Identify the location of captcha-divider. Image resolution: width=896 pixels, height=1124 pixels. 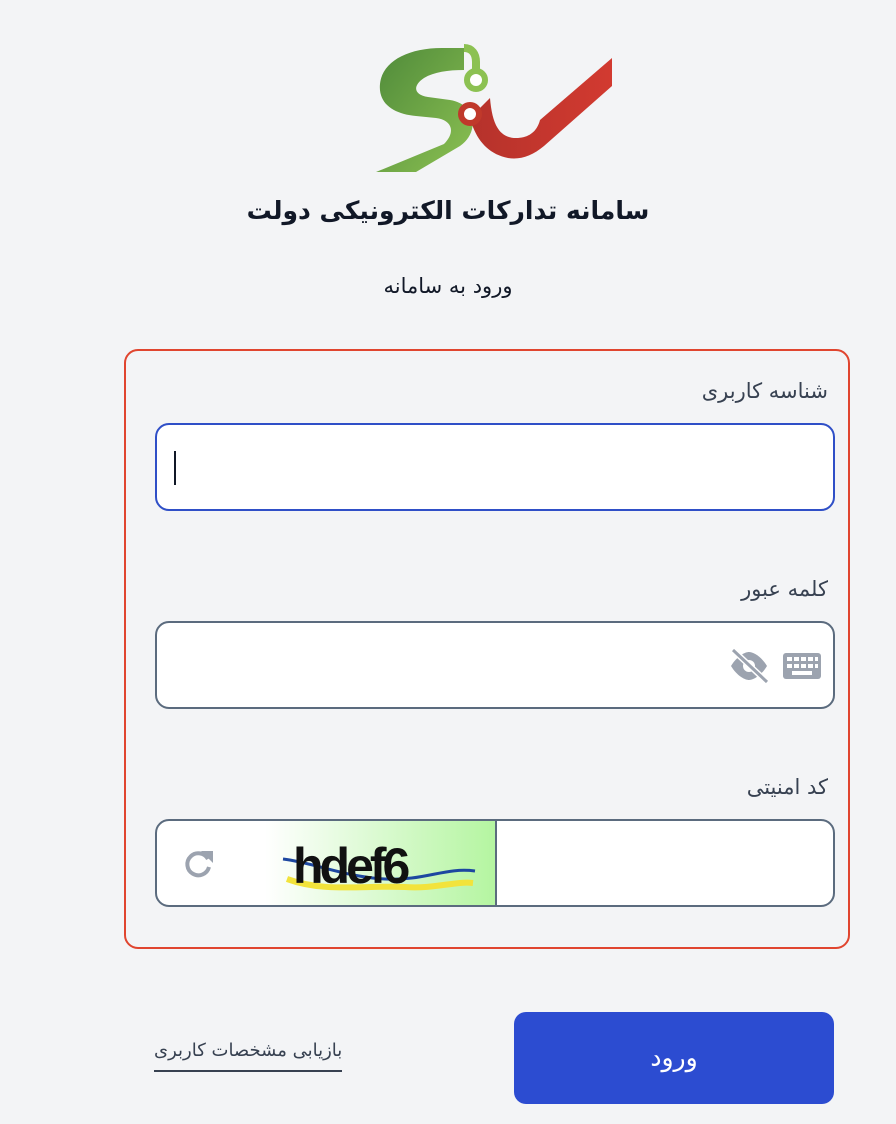
(496, 863).